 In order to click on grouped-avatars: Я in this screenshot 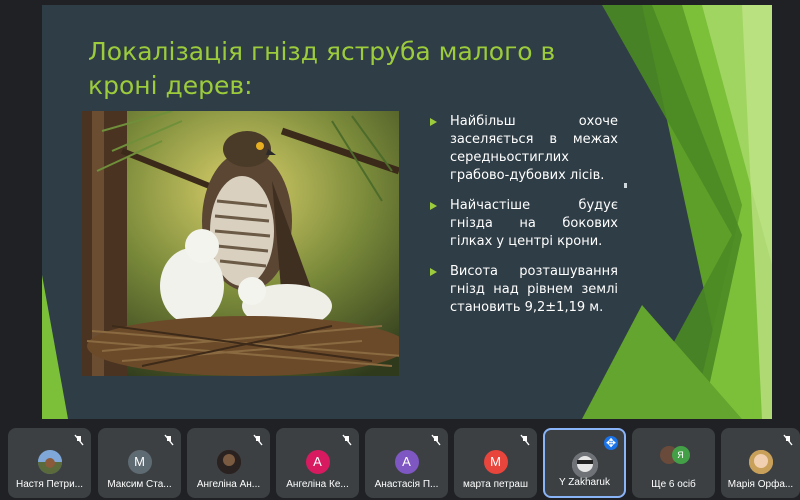, I will do `click(674, 456)`.